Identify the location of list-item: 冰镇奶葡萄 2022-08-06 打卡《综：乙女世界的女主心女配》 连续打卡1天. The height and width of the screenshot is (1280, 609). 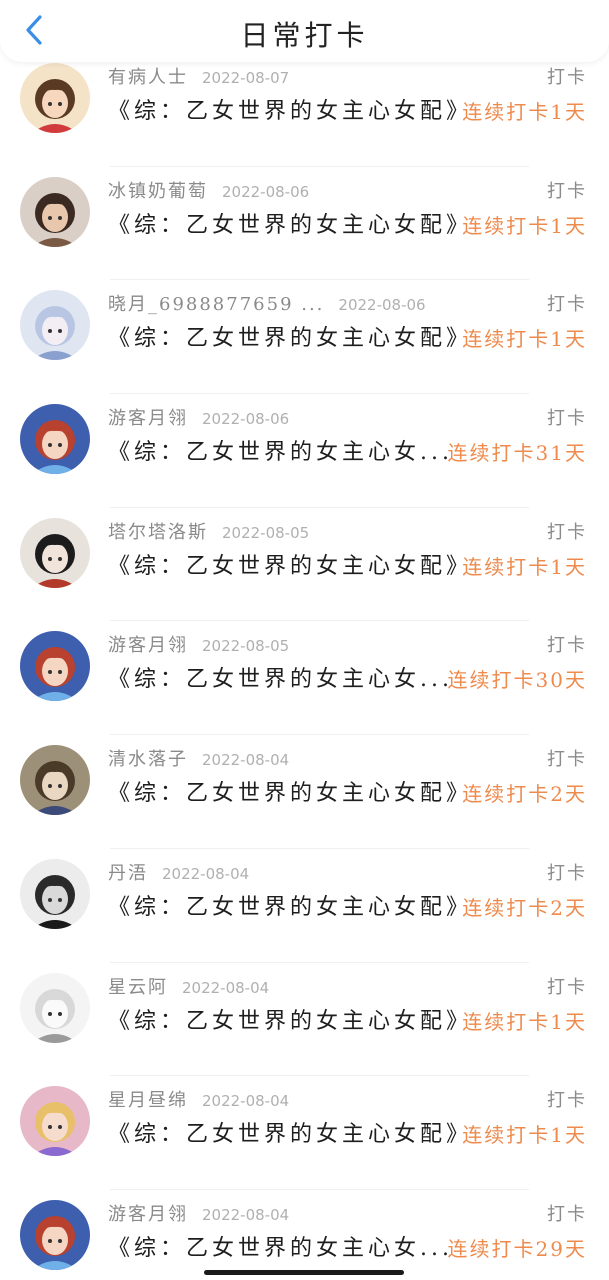
(304, 224).